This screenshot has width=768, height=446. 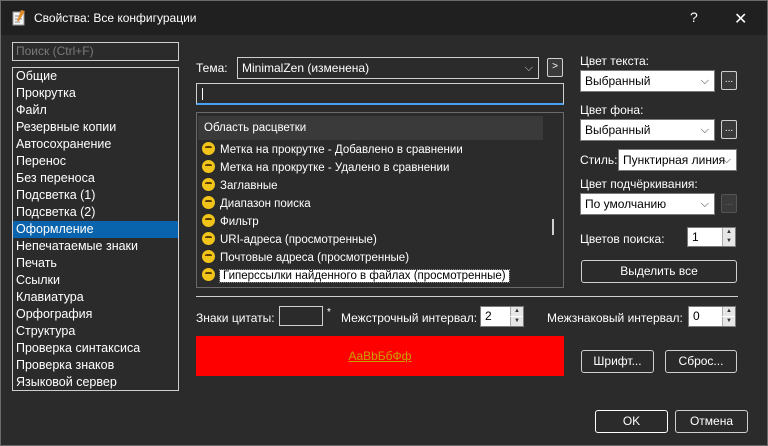 I want to click on char-spacing-label: Межзнаковый интервал:, so click(x=615, y=318).